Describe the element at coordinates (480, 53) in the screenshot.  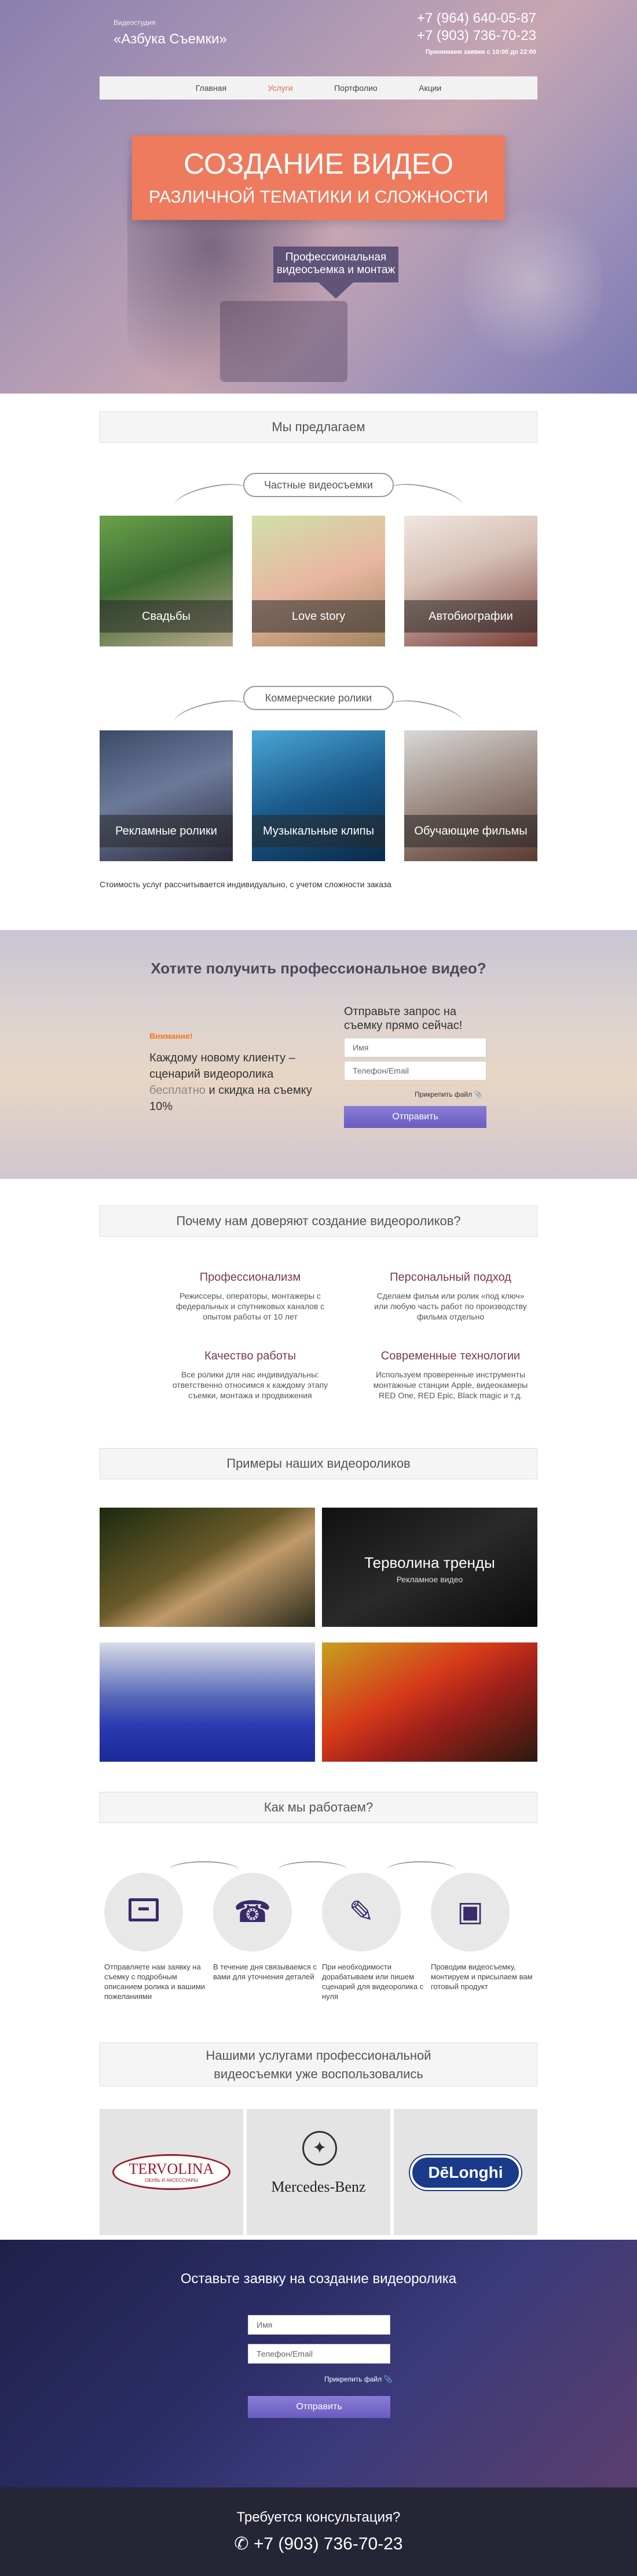
I see `working-hours: Принимаем заявки с 10:00 до 22:00` at that location.